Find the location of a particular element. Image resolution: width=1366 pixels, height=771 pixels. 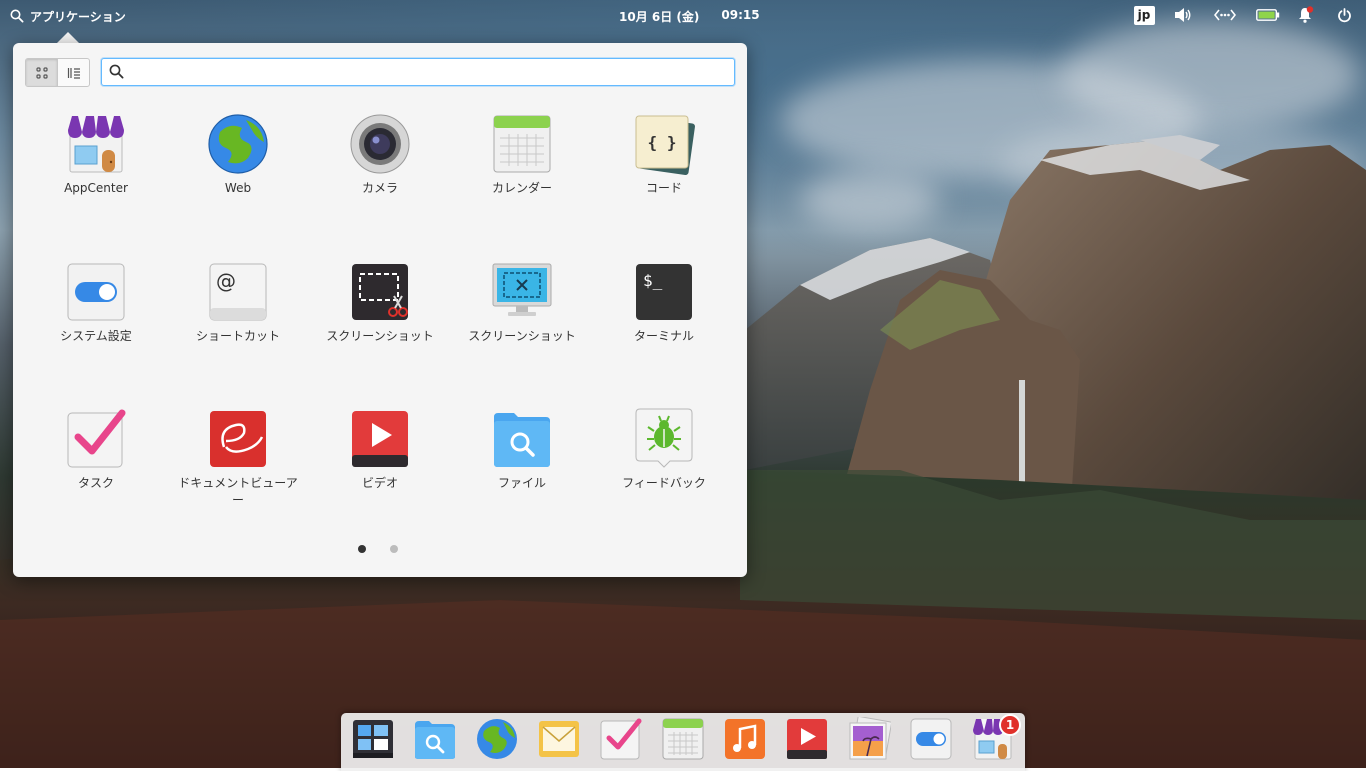

app-screenshot: スクリーンショット is located at coordinates (380, 302).